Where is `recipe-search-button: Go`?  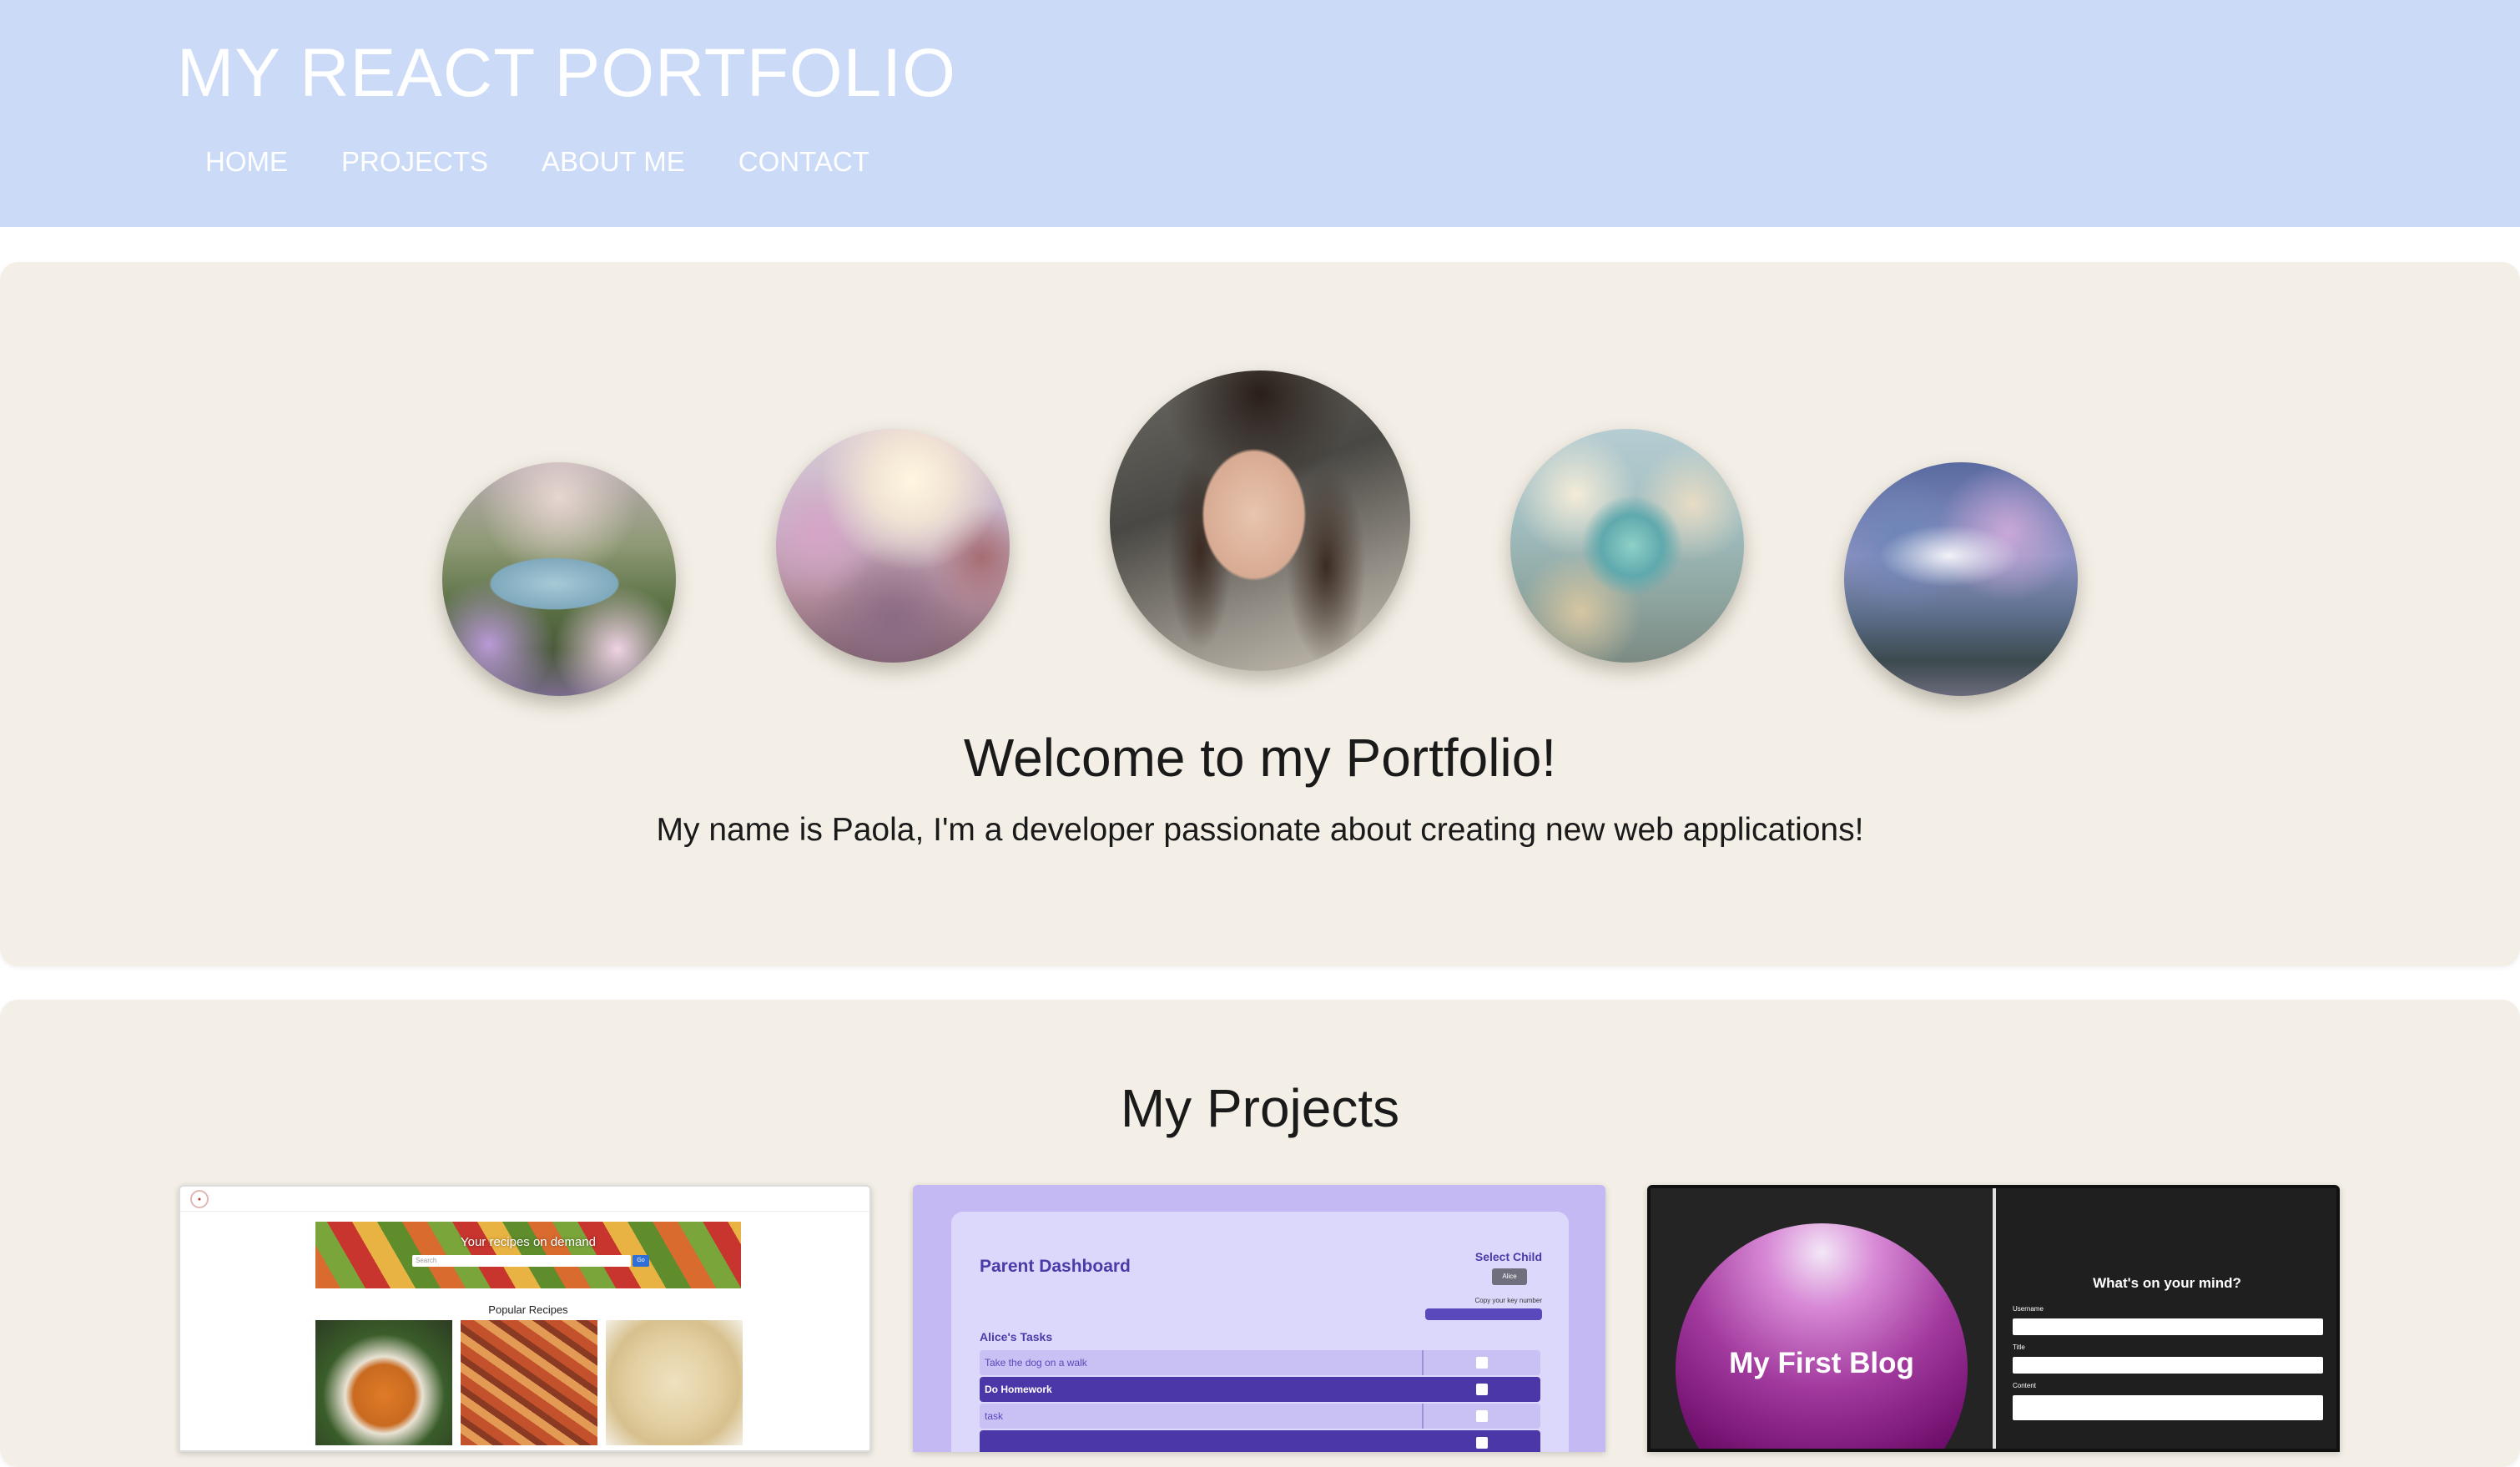 recipe-search-button: Go is located at coordinates (641, 1261).